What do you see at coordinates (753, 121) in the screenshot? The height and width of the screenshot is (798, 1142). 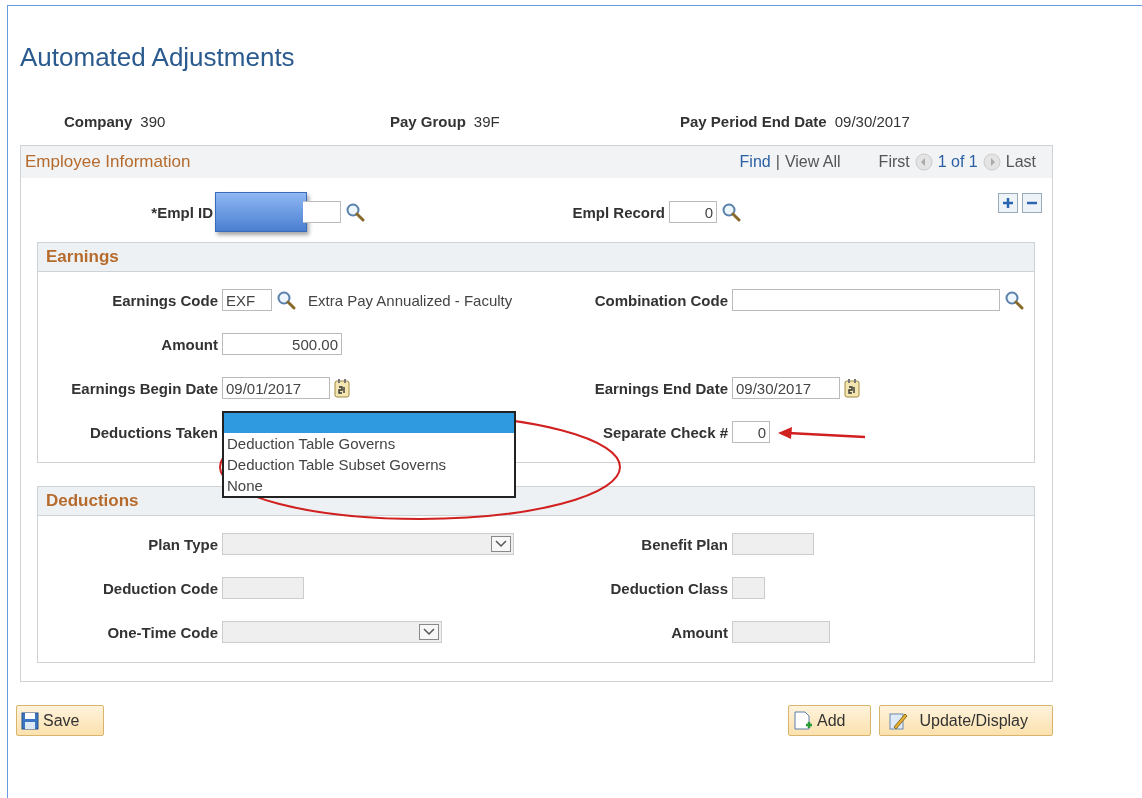 I see `field-label: Pay Period End Date` at bounding box center [753, 121].